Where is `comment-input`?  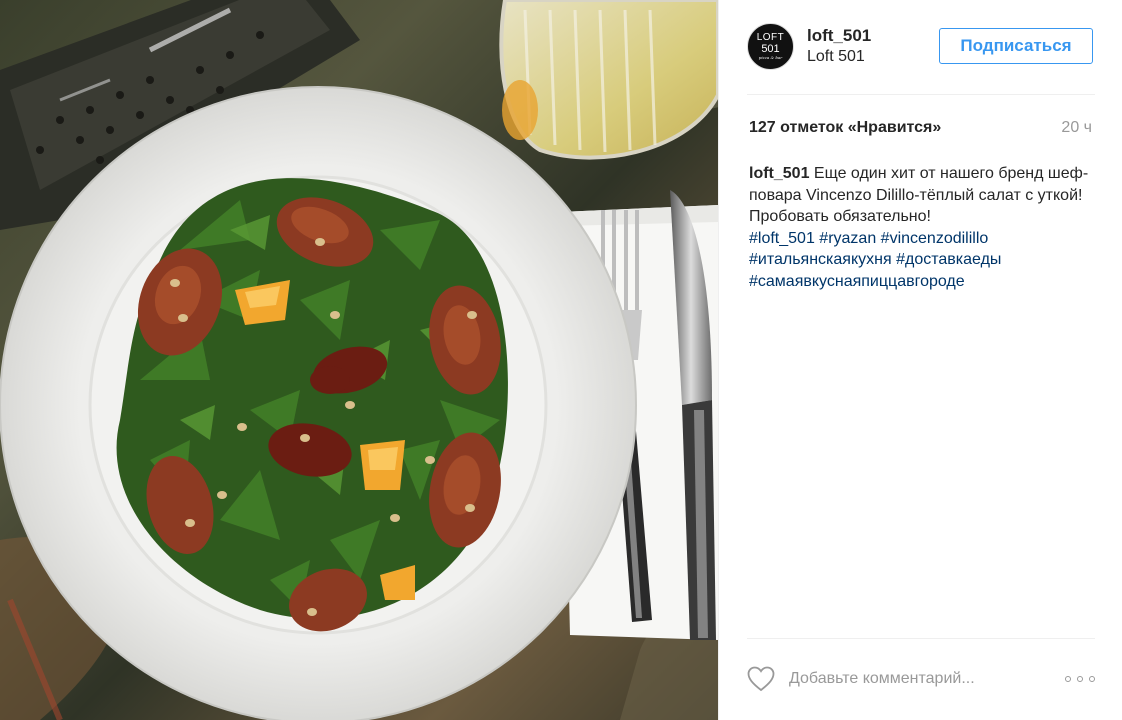
comment-input is located at coordinates (919, 679).